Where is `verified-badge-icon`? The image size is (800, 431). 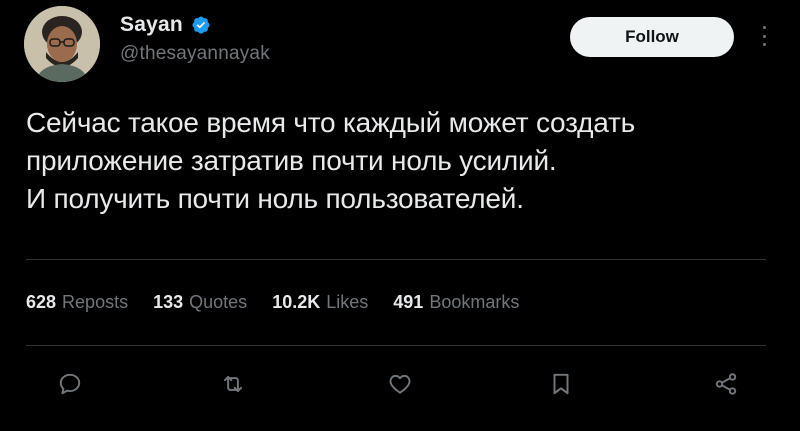
verified-badge-icon is located at coordinates (201, 25).